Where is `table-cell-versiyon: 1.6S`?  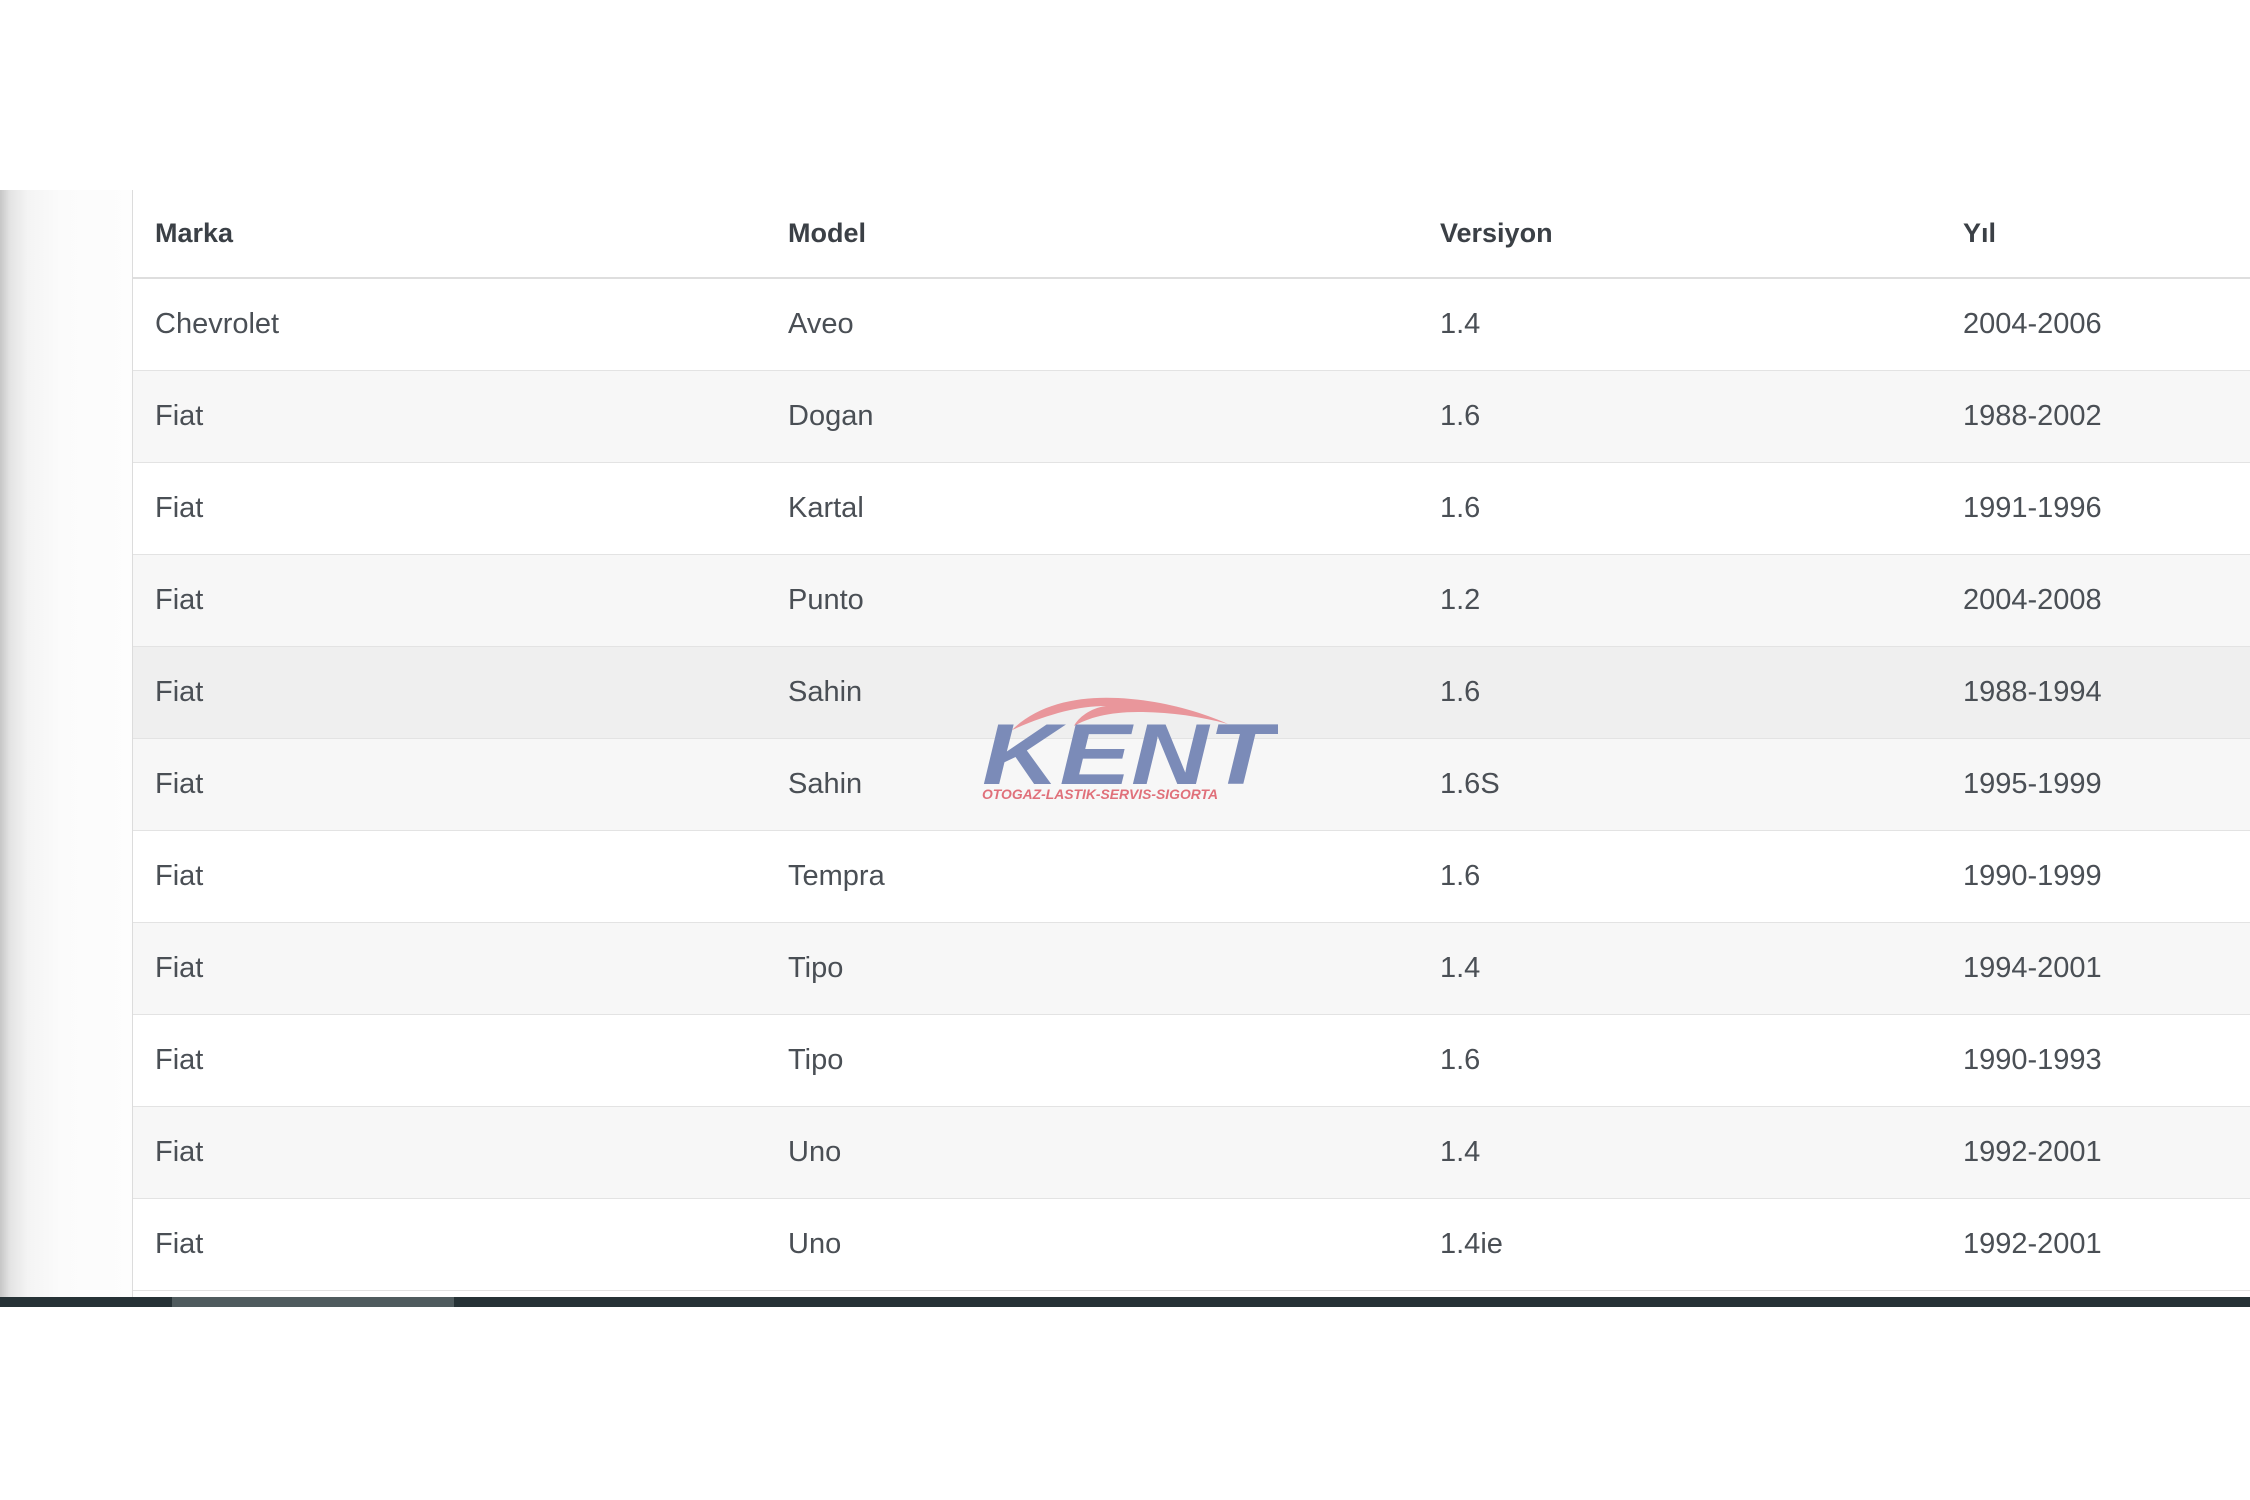 table-cell-versiyon: 1.6S is located at coordinates (1679, 784).